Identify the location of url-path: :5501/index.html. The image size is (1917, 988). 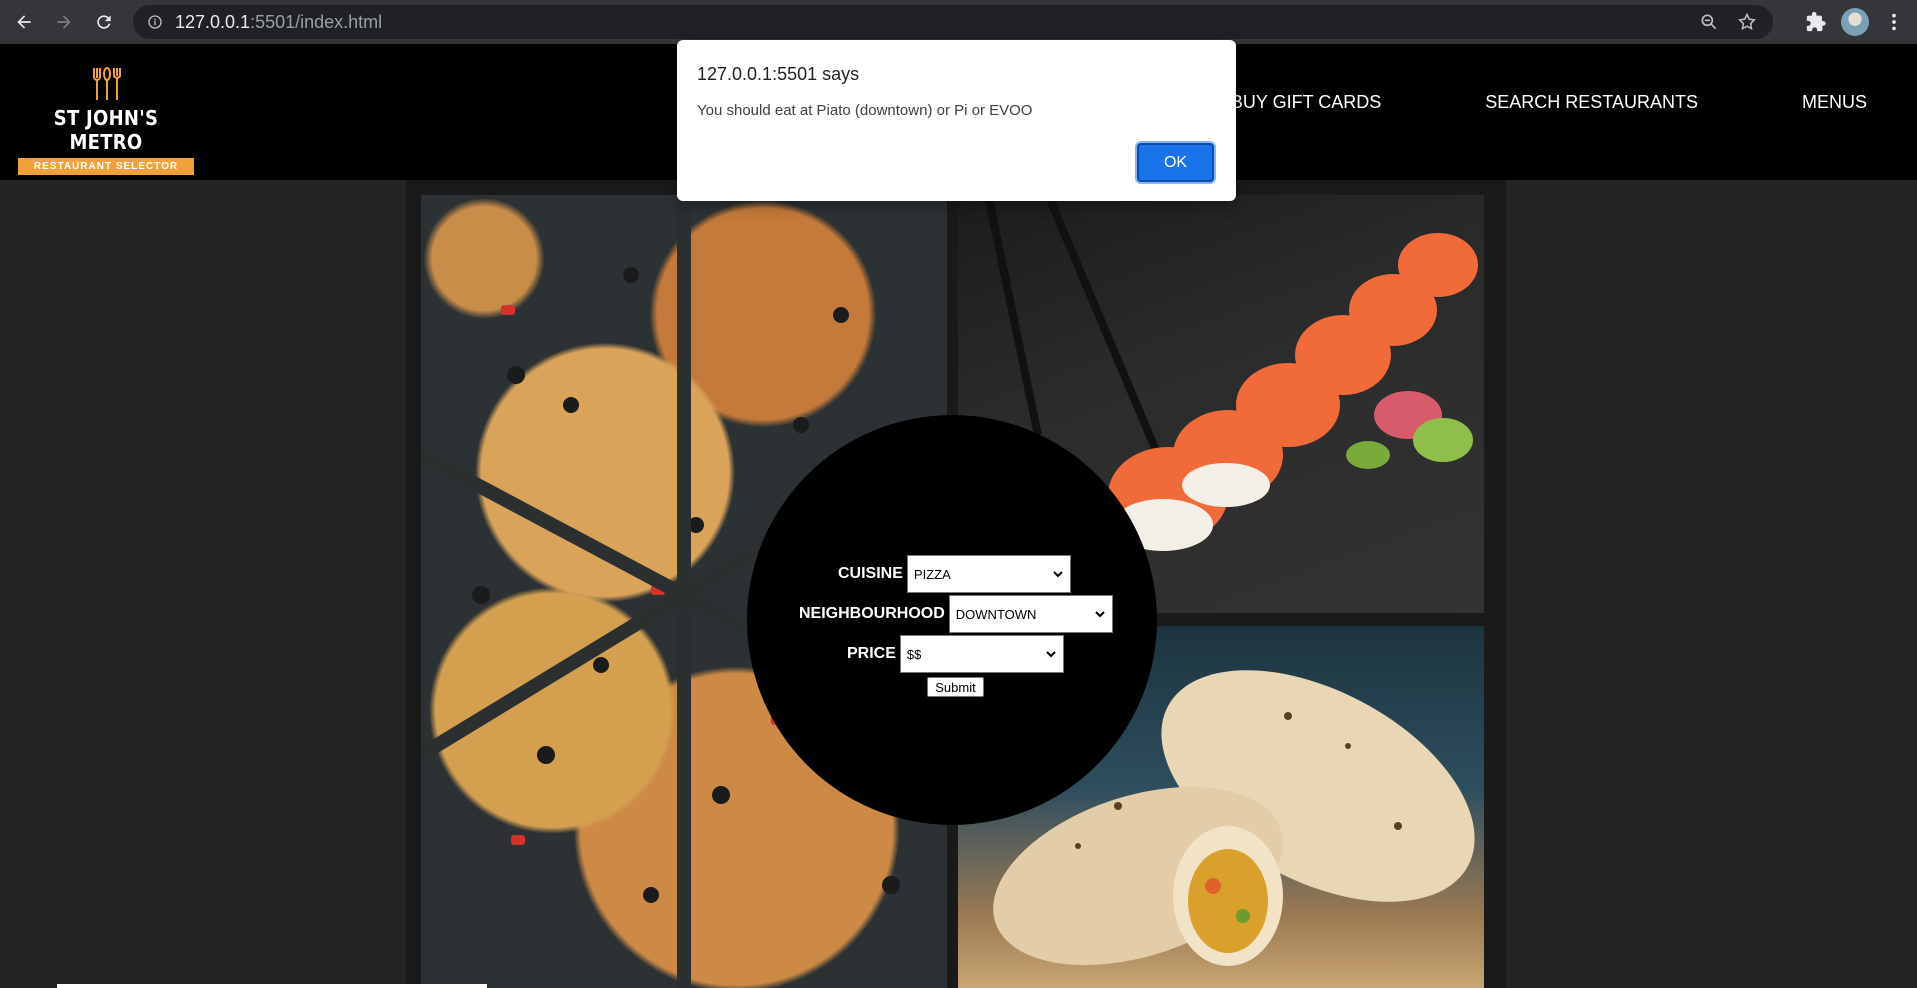
(316, 21).